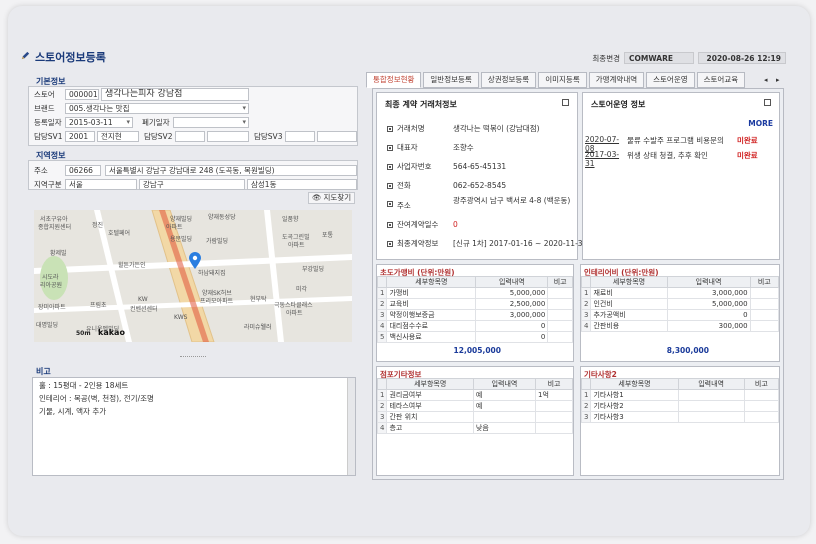 This screenshot has height=544, width=816. I want to click on table-row: 3 약정이행보증금 3,000,000, so click(474, 315).